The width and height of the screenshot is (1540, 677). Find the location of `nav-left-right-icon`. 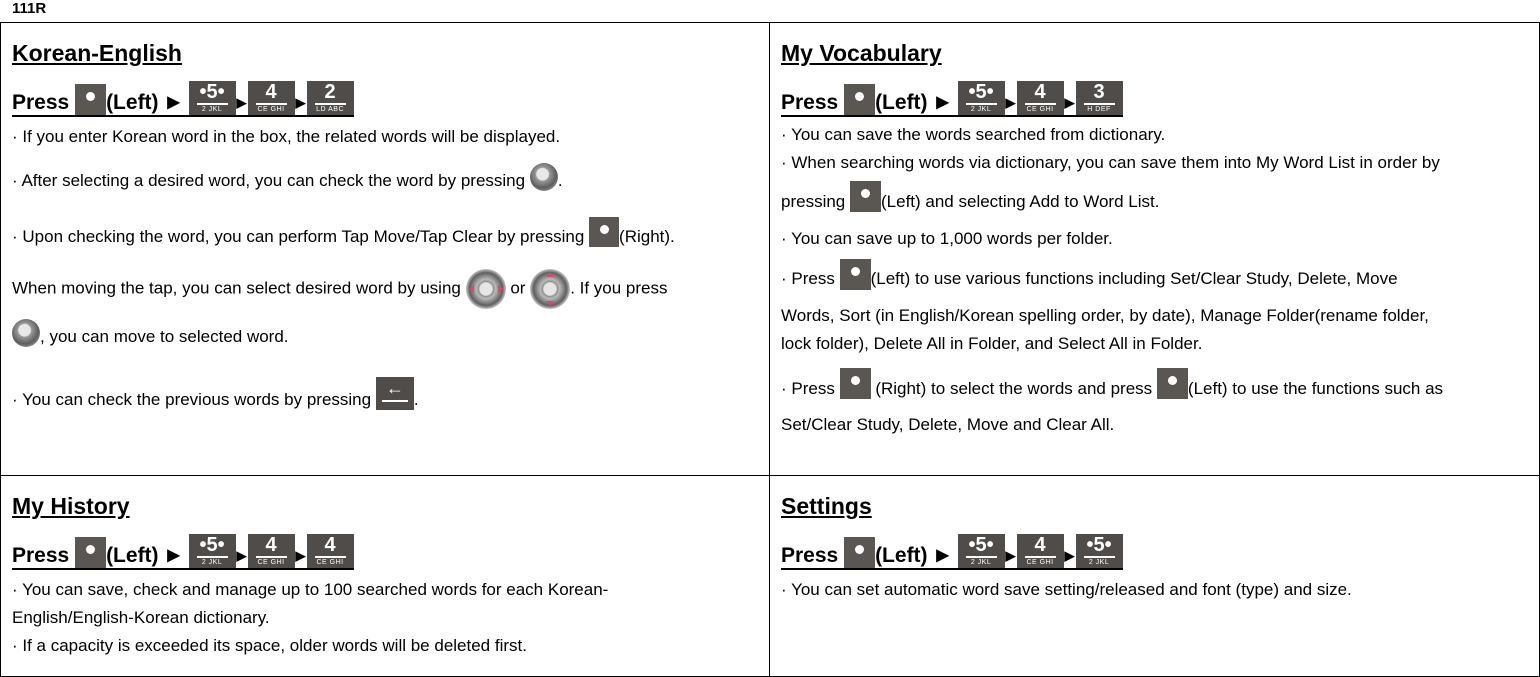

nav-left-right-icon is located at coordinates (485, 289).